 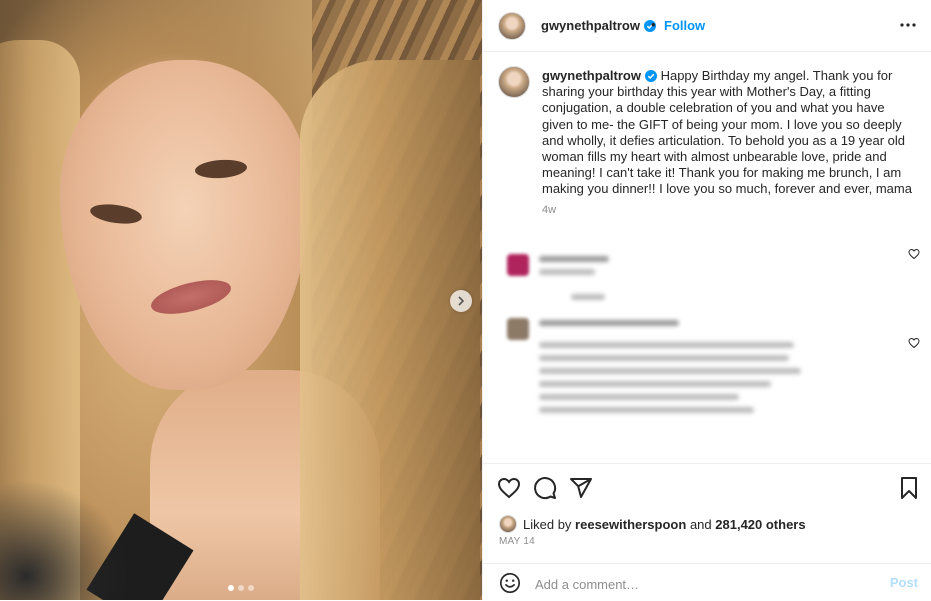 What do you see at coordinates (590, 25) in the screenshot?
I see `author-username-text: gwynethpaltrow` at bounding box center [590, 25].